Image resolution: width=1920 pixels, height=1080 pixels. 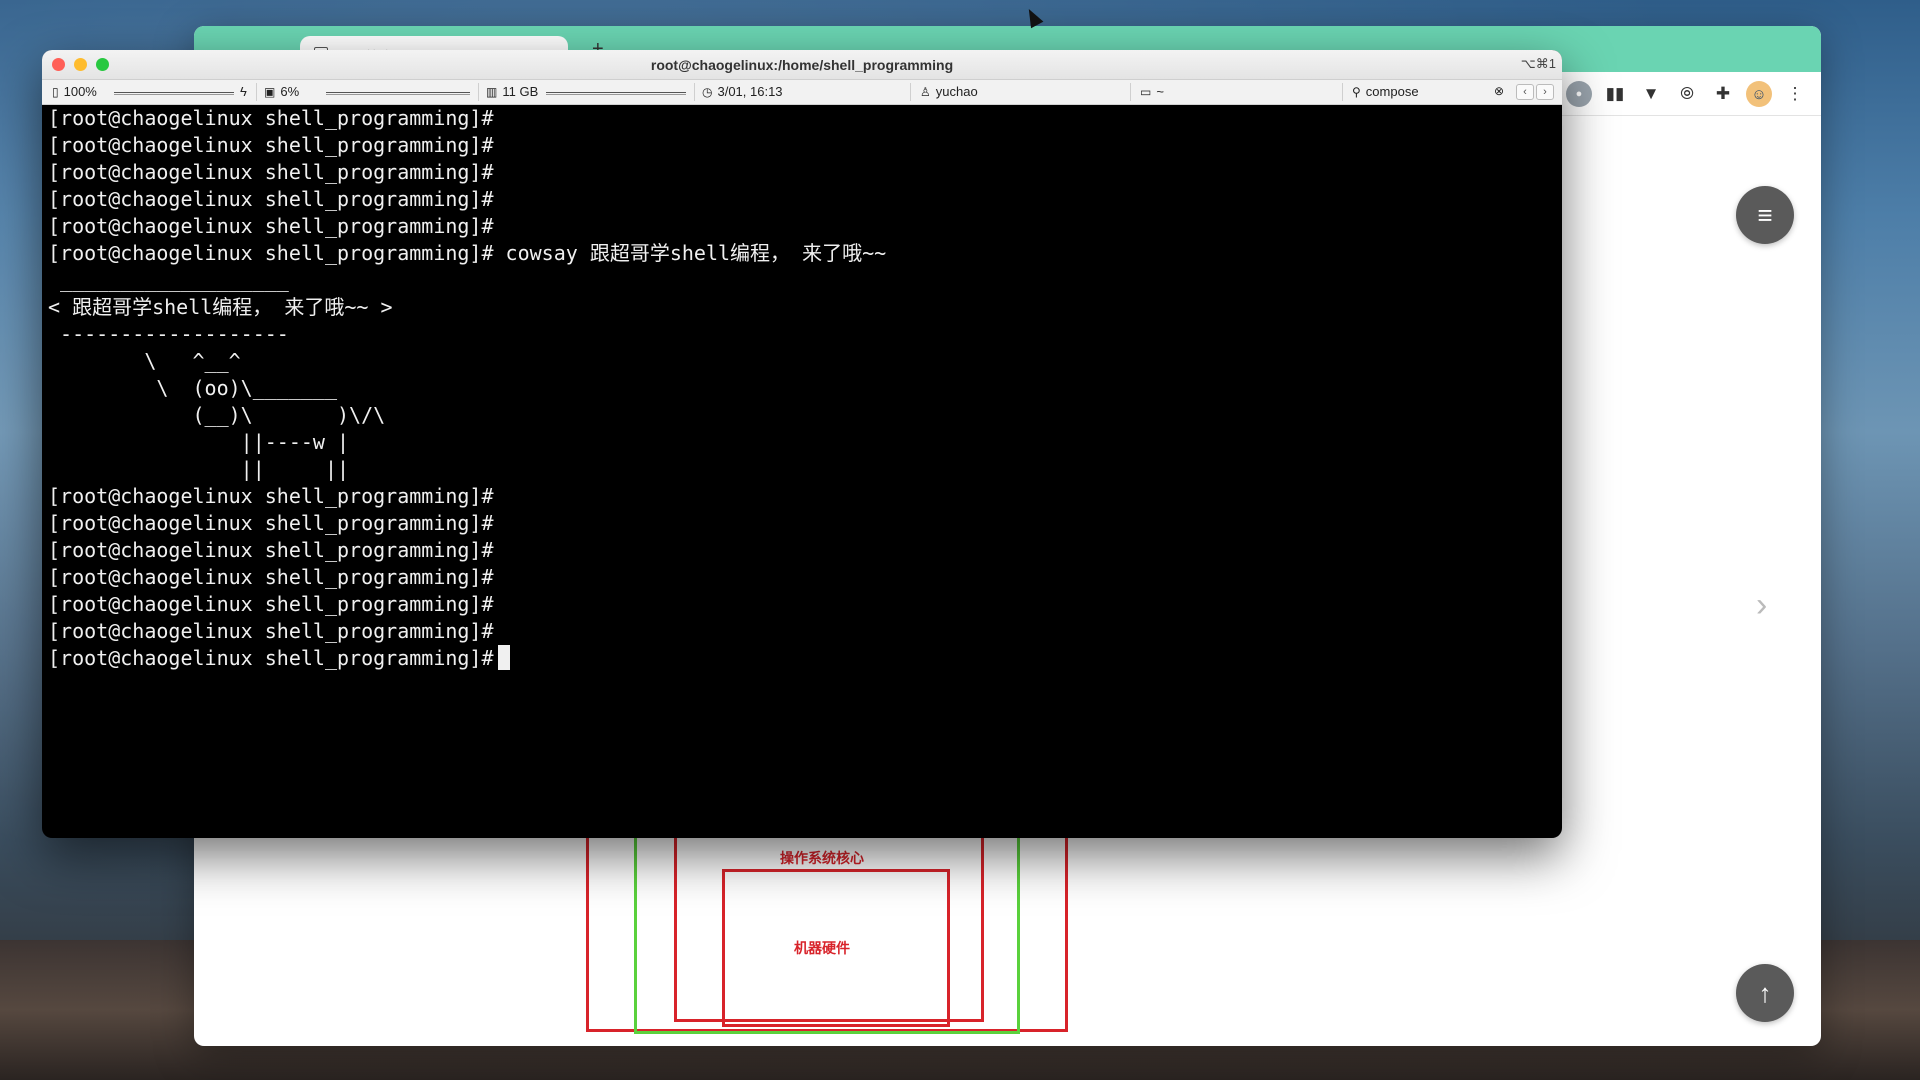 I want to click on folder-icon: ▭, so click(x=1146, y=91).